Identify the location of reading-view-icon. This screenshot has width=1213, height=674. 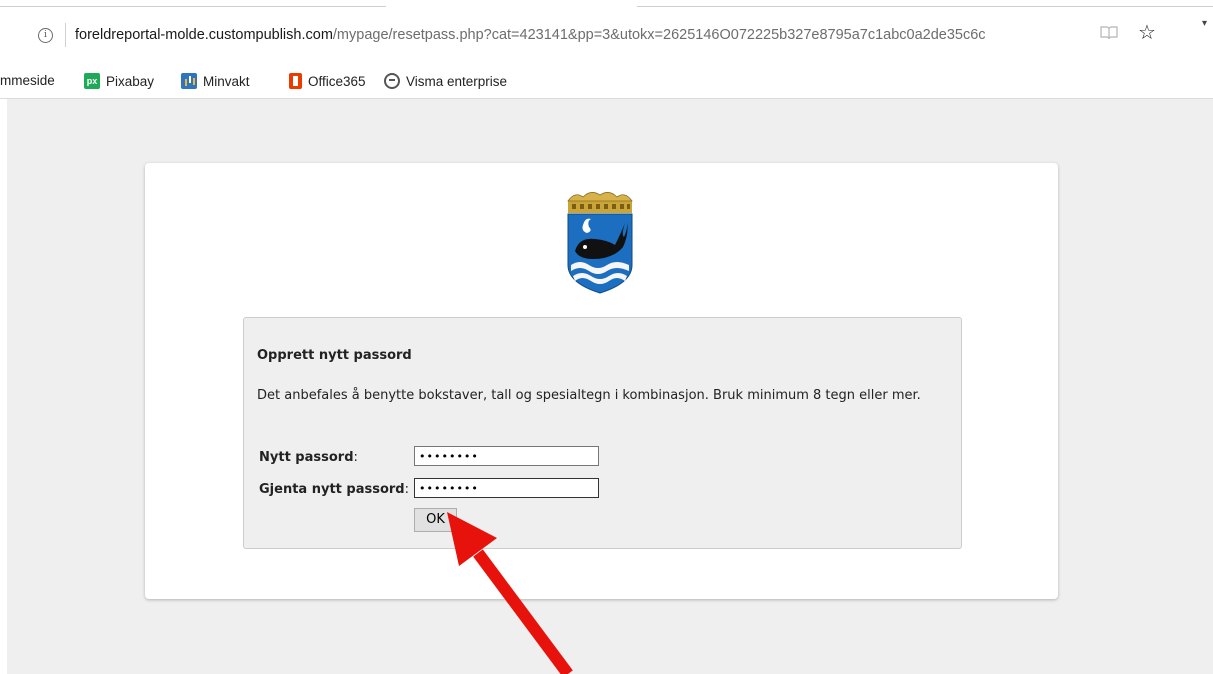
(1109, 33).